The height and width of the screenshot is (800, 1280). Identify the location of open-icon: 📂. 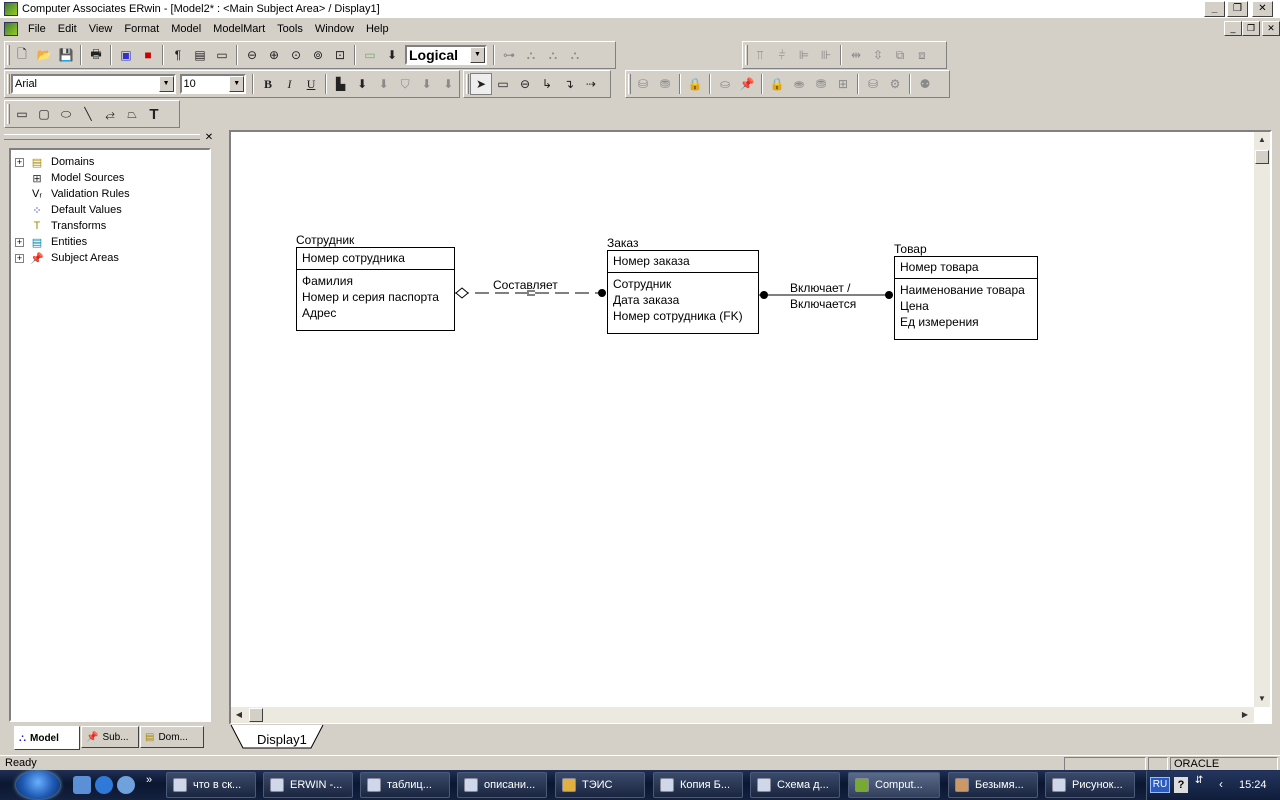
(44, 55).